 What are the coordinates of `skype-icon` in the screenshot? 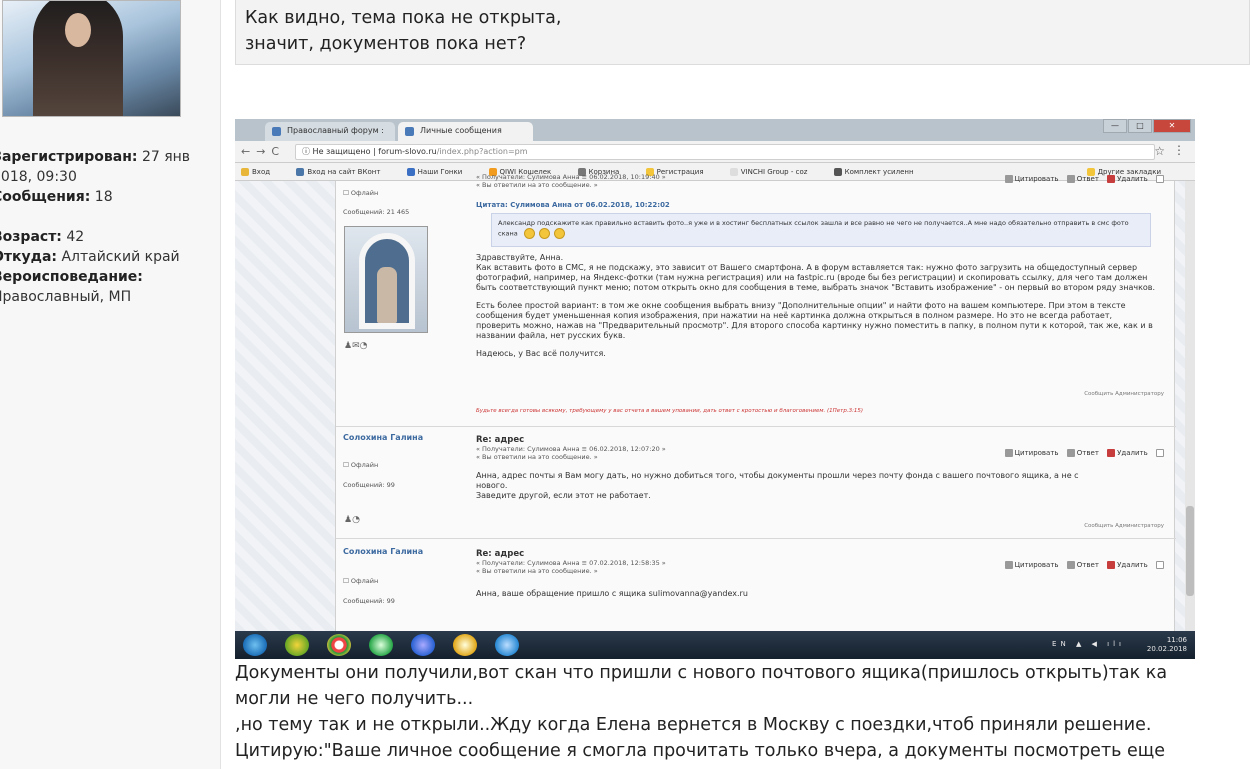 It's located at (507, 645).